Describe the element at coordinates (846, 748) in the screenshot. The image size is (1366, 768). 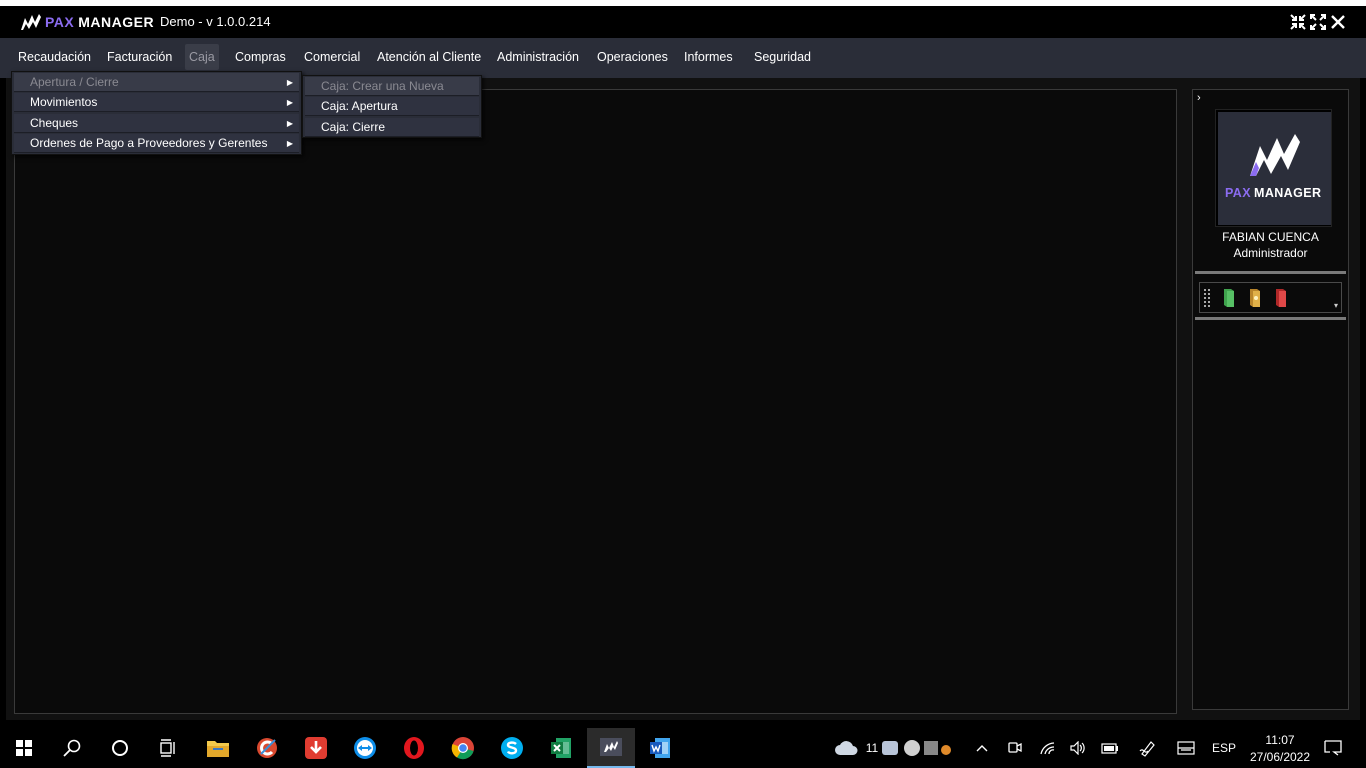
I see `weather-cloud-icon` at that location.